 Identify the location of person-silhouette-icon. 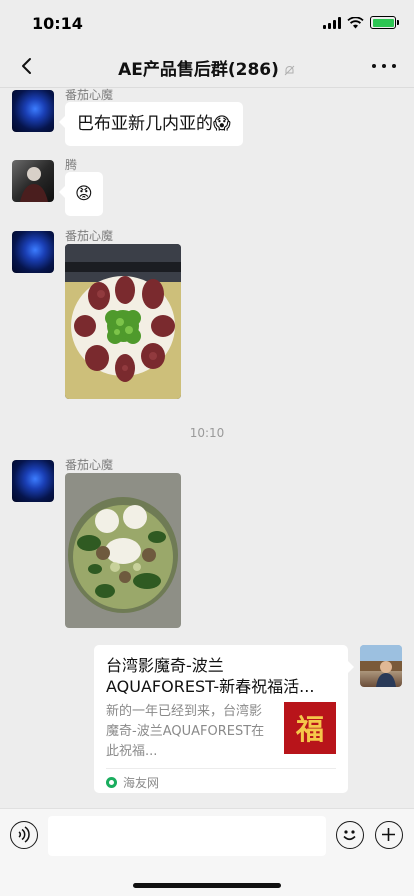
(34, 184).